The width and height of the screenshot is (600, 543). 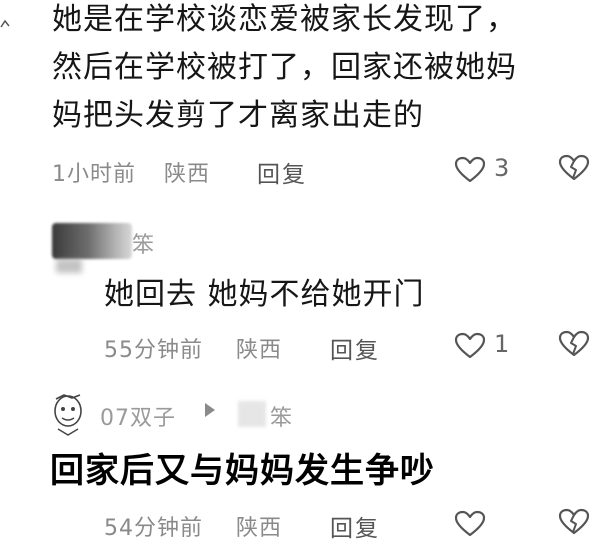 I want to click on reply-time: 54分钟前, so click(x=153, y=528).